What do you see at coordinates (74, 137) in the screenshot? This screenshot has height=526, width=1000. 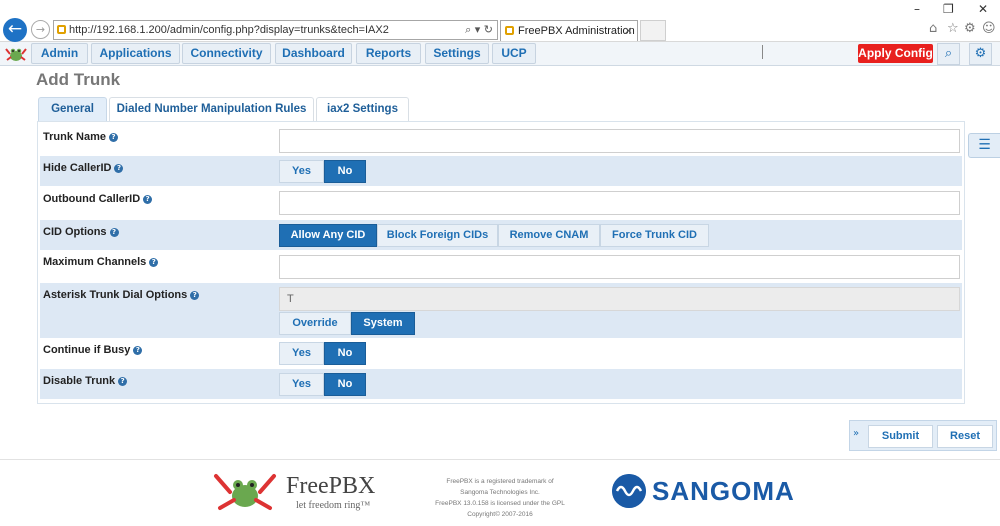 I see `trunk-name-label-text: Trunk Name` at bounding box center [74, 137].